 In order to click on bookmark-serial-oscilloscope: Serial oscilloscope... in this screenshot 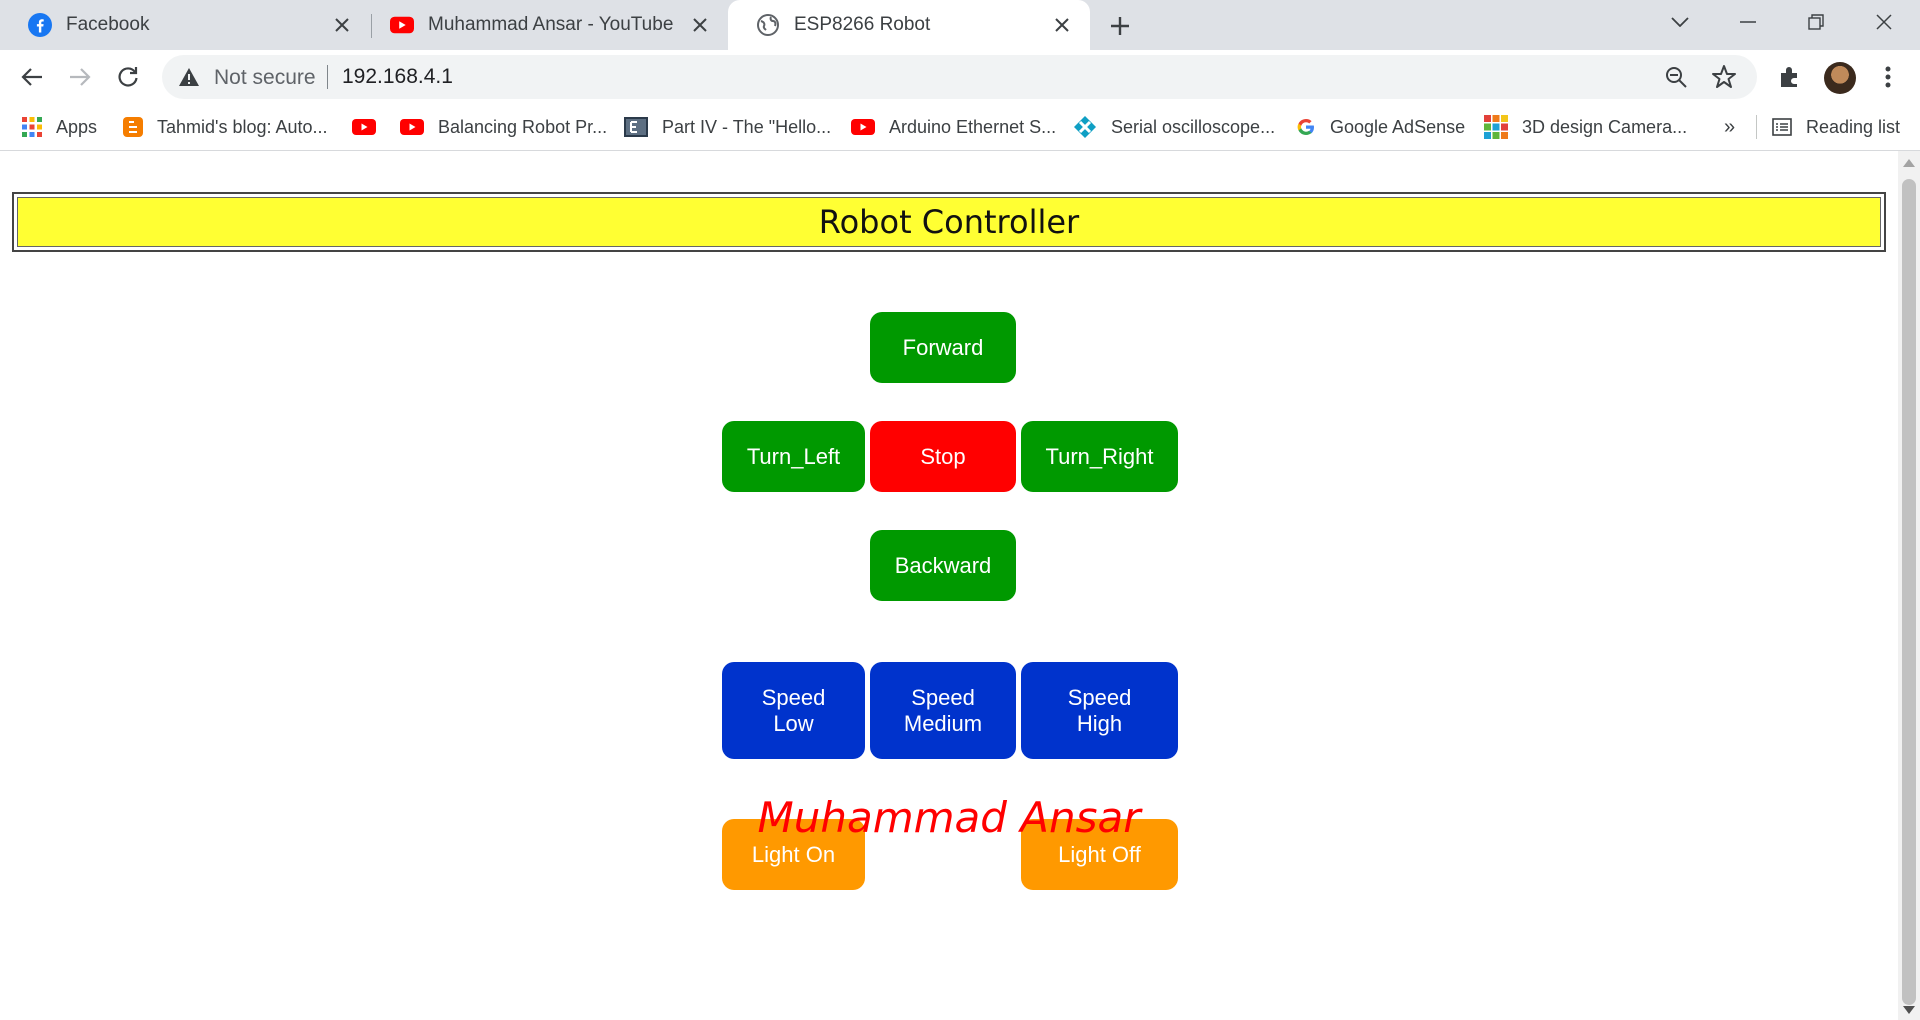, I will do `click(1174, 127)`.